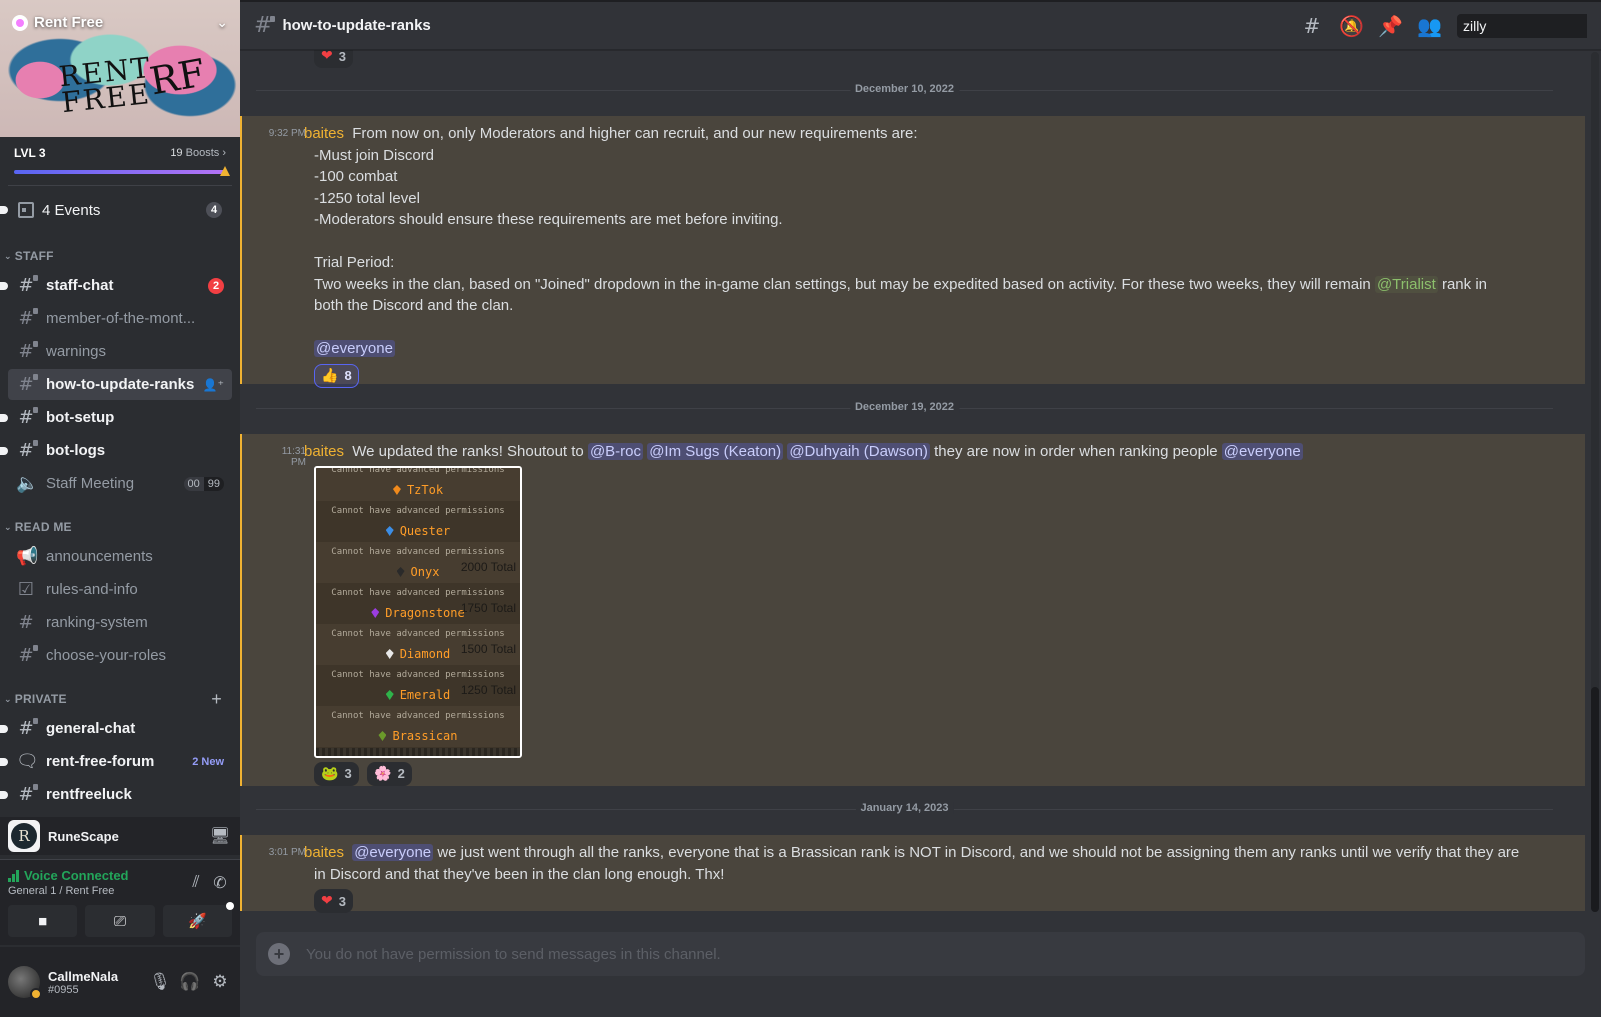  What do you see at coordinates (120, 256) in the screenshot?
I see `category-staff: ⌄ STAFF` at bounding box center [120, 256].